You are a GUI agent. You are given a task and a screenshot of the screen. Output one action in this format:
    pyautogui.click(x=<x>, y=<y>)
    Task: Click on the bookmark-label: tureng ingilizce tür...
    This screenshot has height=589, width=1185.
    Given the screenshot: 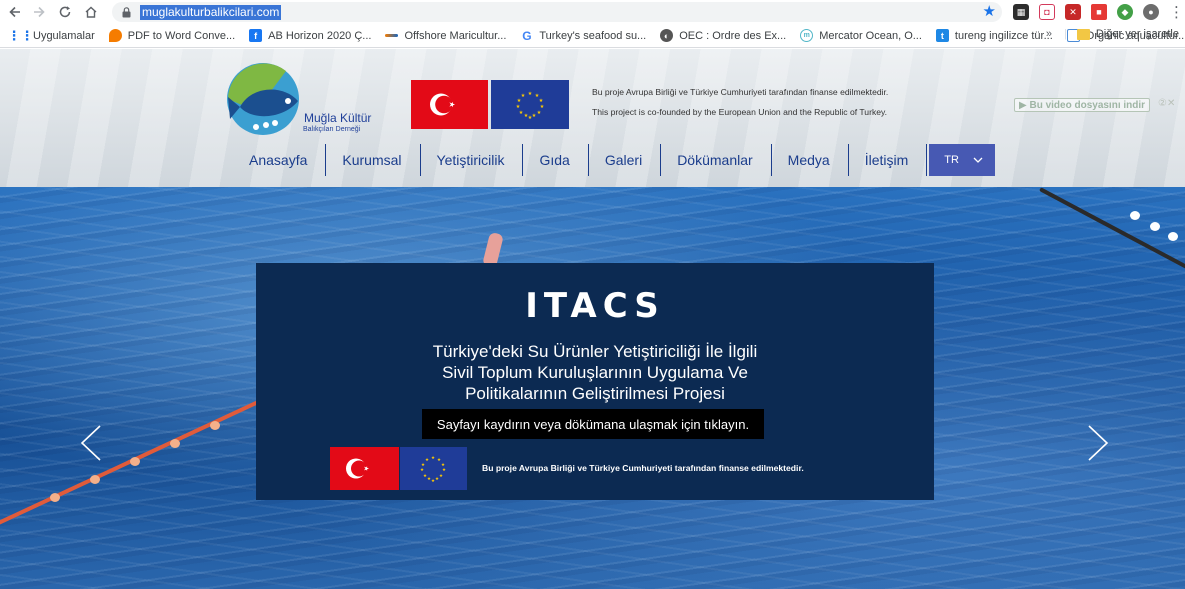 What is the action you would take?
    pyautogui.click(x=1003, y=35)
    